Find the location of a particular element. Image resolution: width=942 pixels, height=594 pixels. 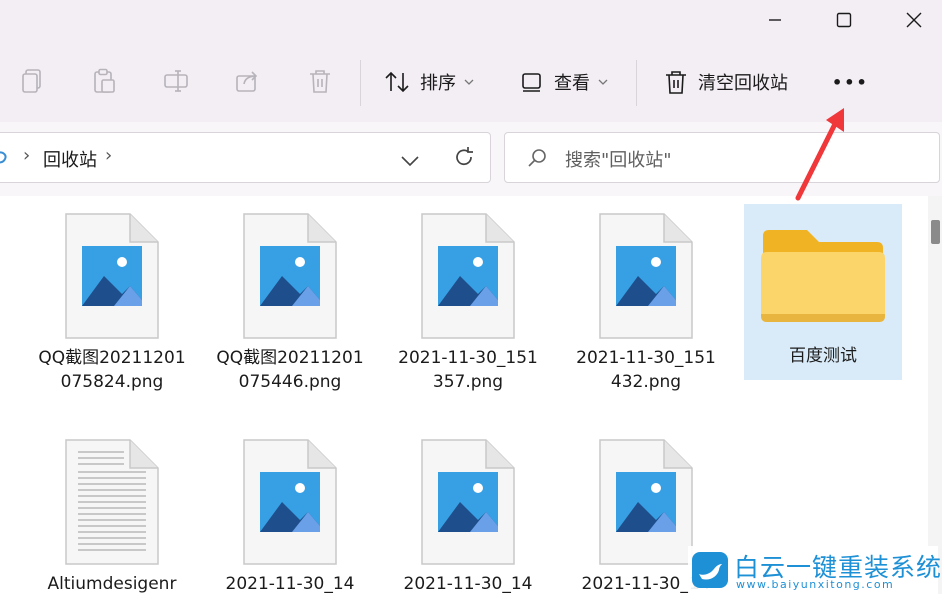

empty-bin-label: 清空回收站 is located at coordinates (743, 83).